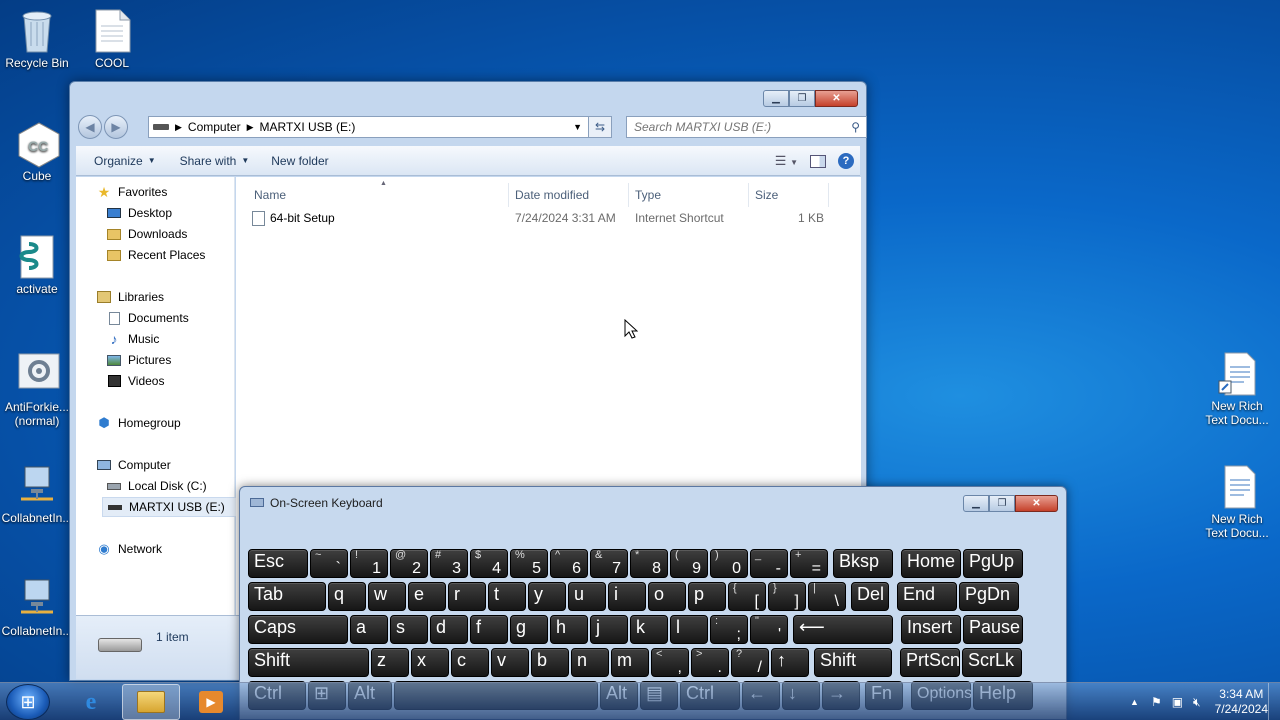 The width and height of the screenshot is (1280, 720). I want to click on key: r, so click(467, 596).